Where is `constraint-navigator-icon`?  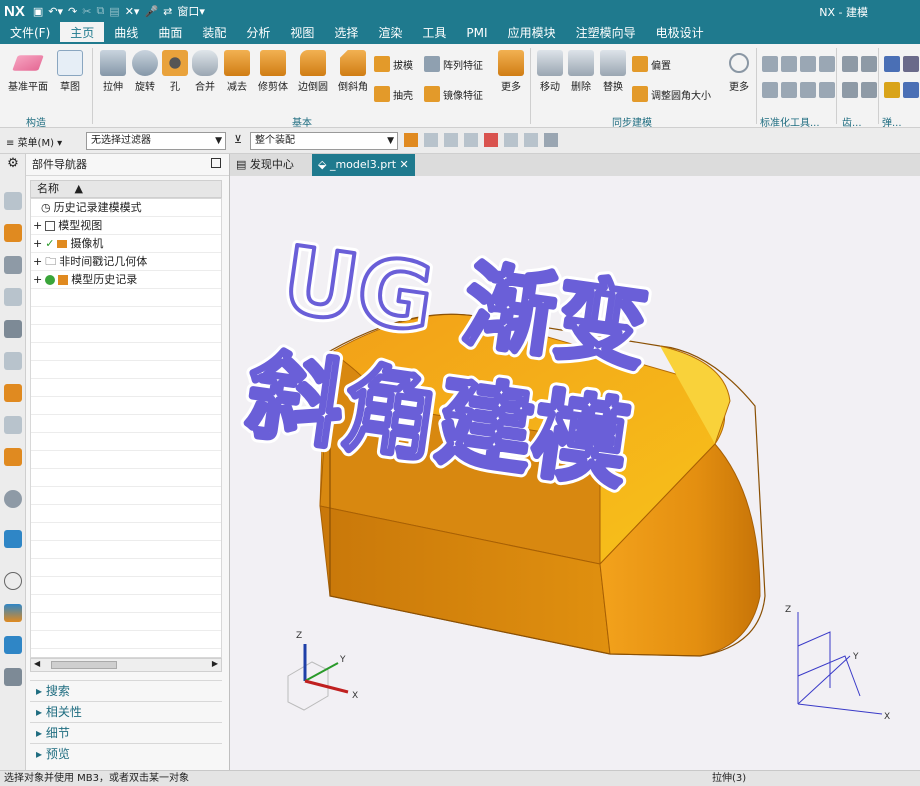 constraint-navigator-icon is located at coordinates (13, 233).